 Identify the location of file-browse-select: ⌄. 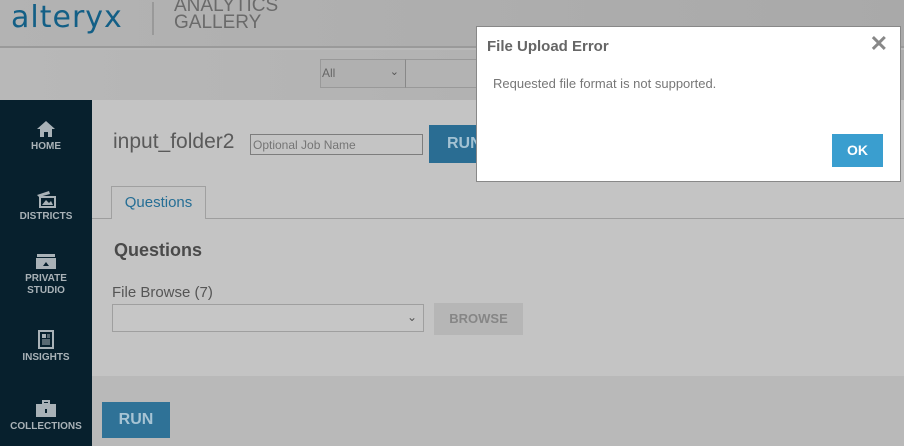
(268, 318).